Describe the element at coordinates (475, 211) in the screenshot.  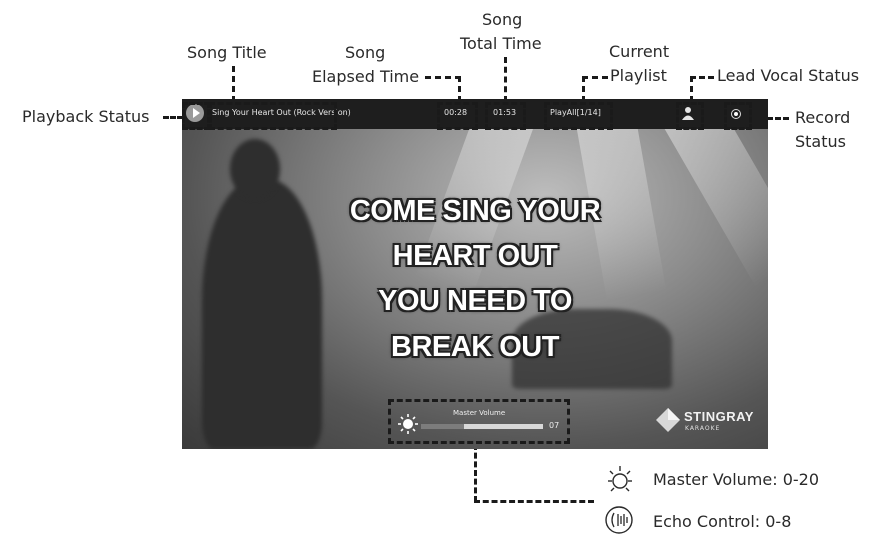
I see `lyric-line: COME SING YOUR` at that location.